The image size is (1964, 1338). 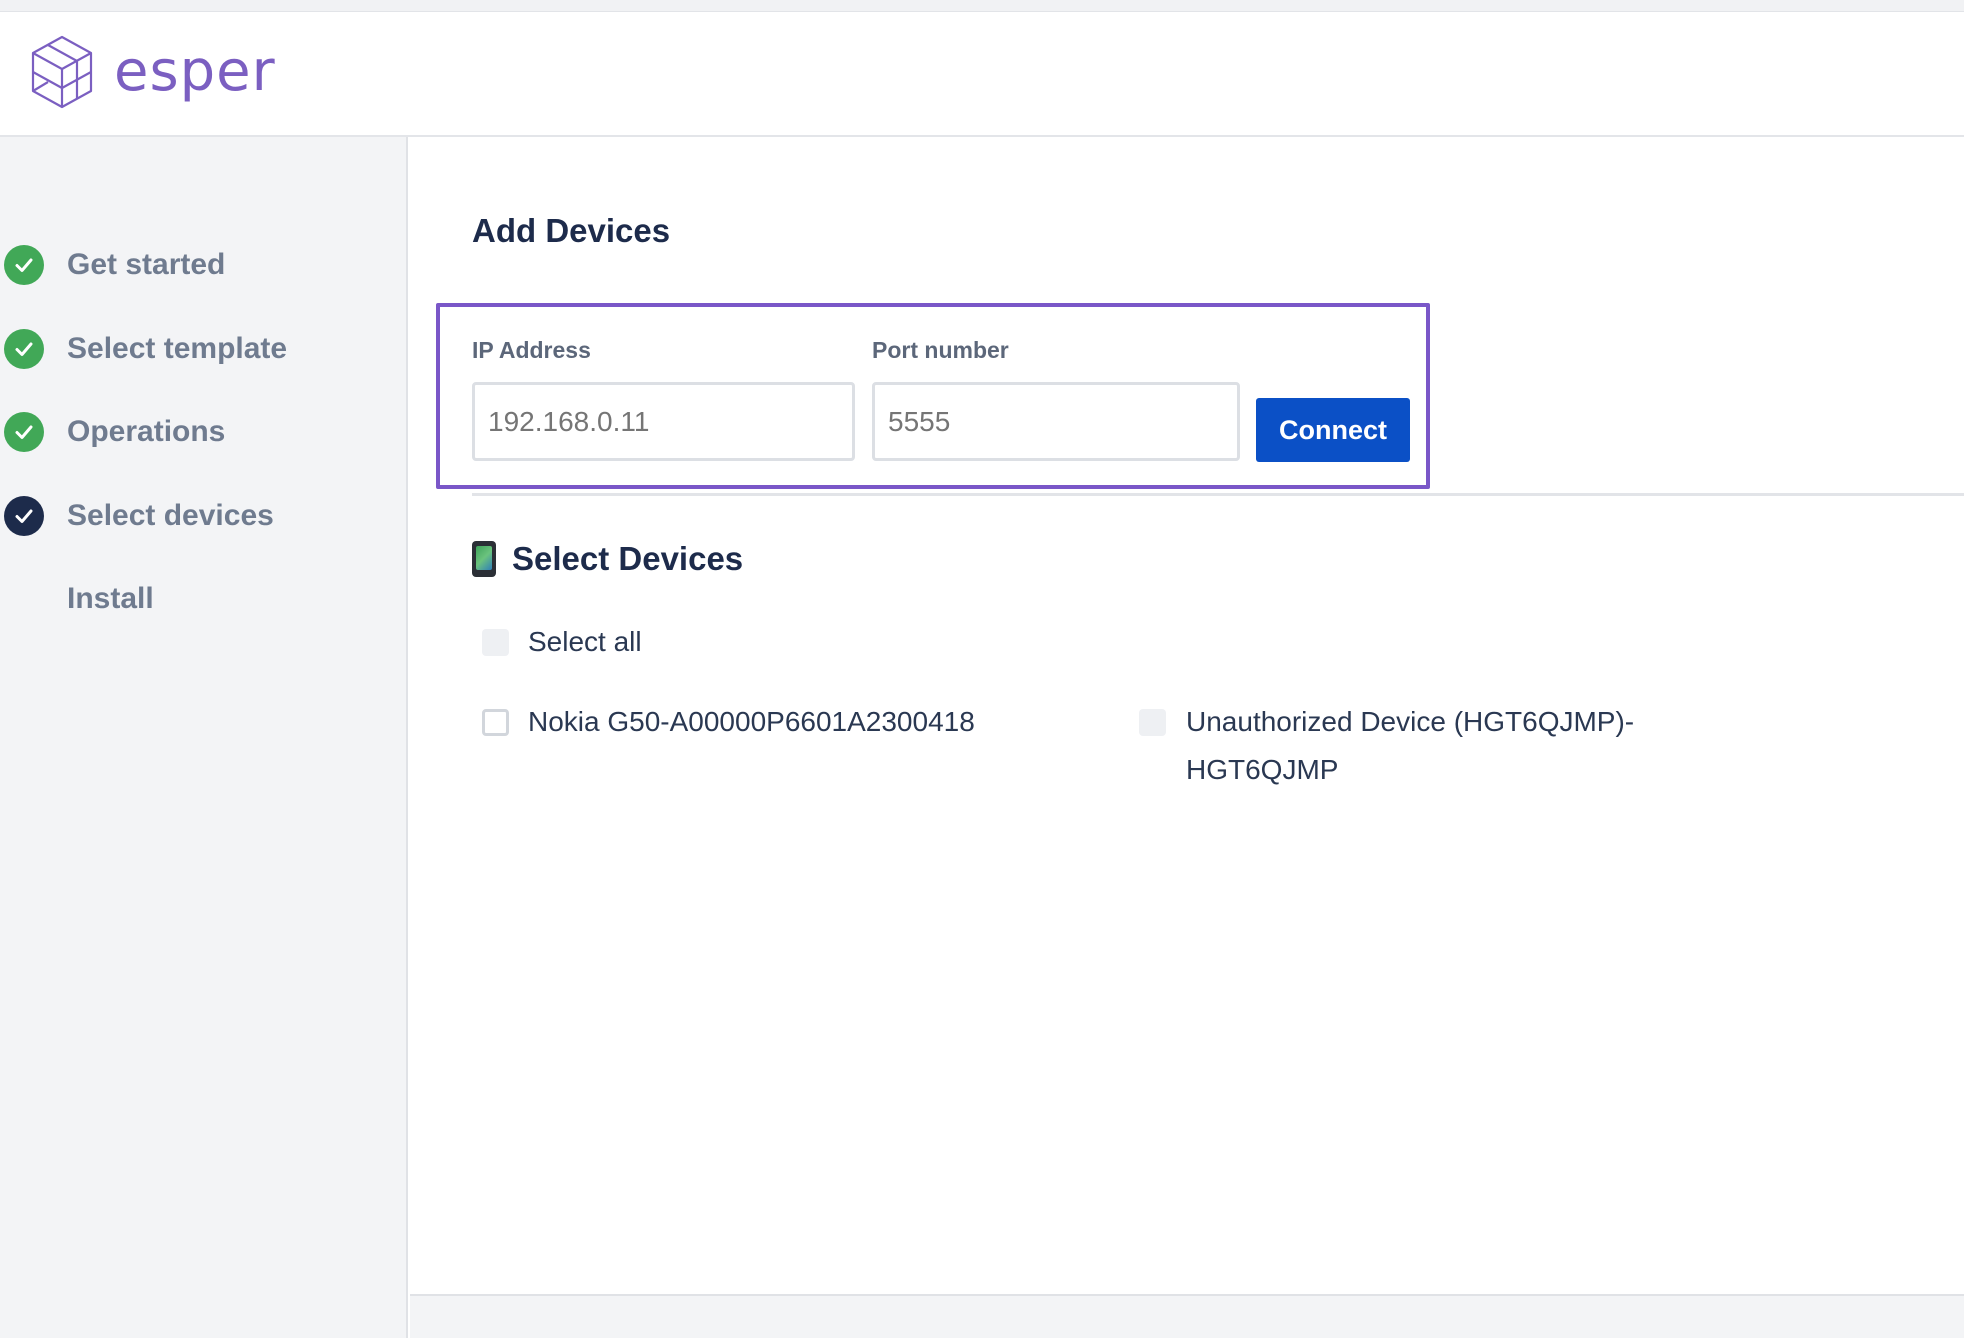 I want to click on step-label: Get started, so click(x=146, y=264).